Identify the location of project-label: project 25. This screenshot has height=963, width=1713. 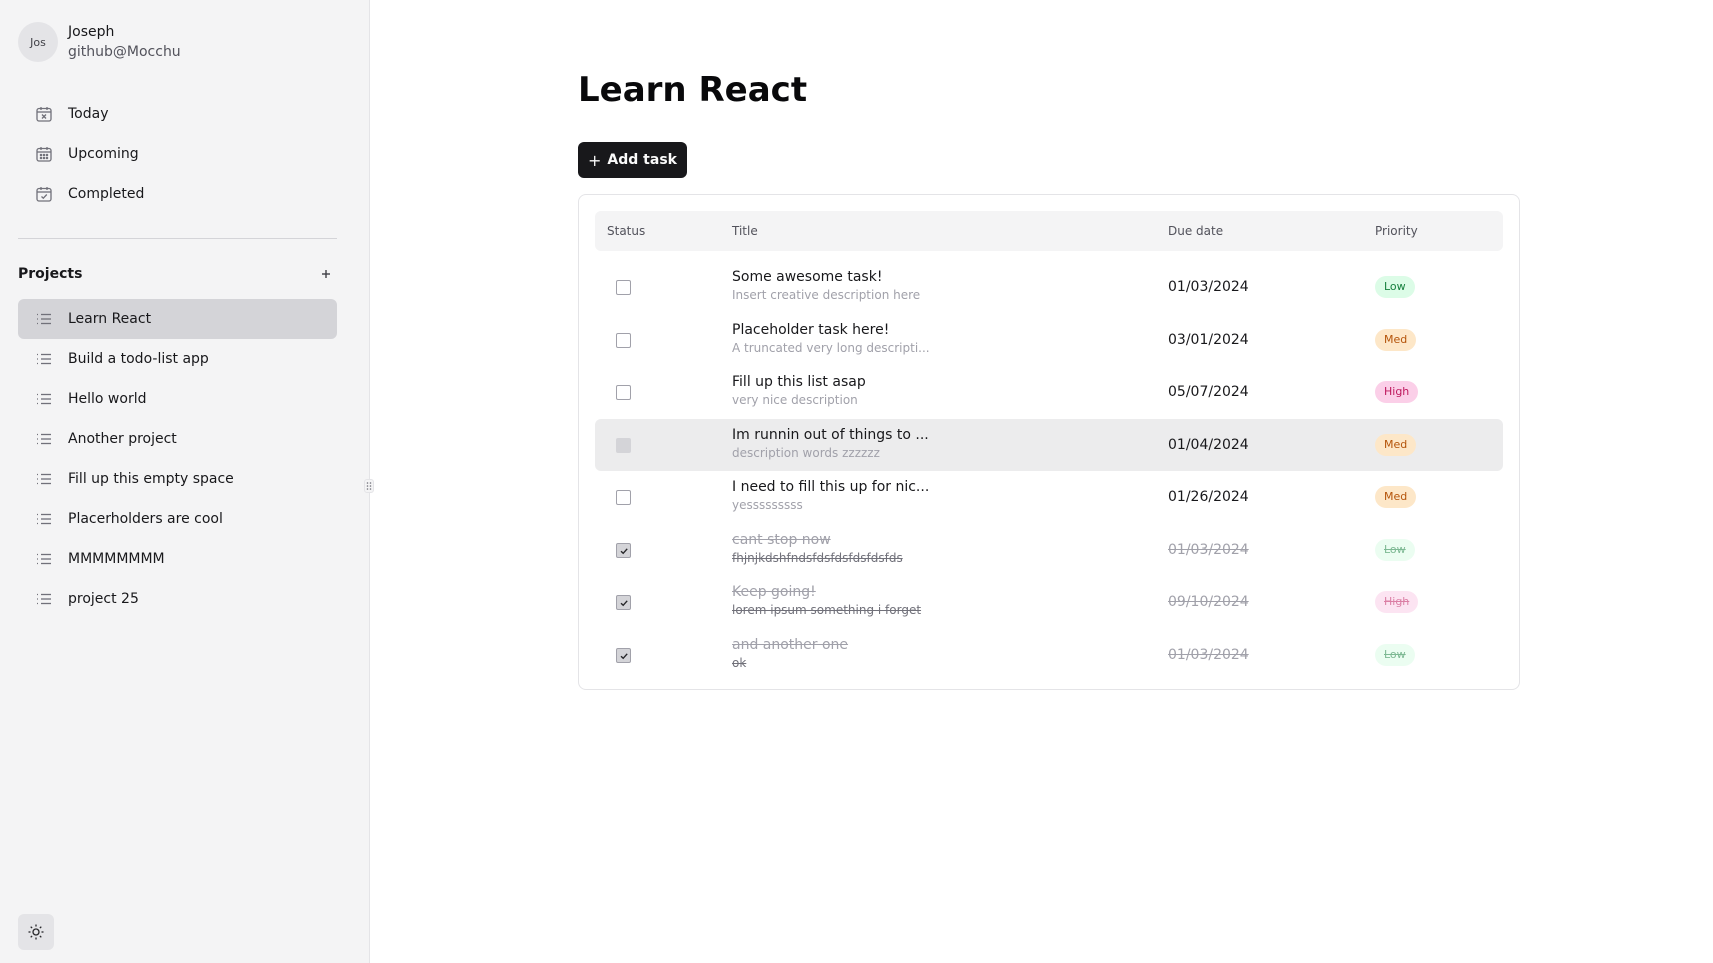
(103, 599).